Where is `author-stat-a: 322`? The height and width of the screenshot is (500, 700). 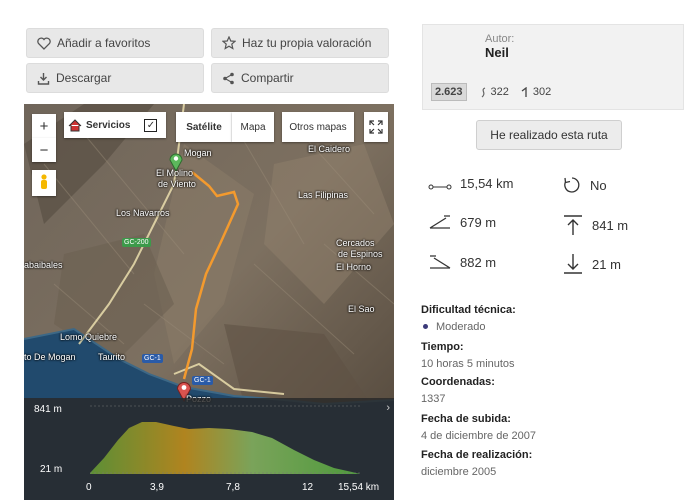 author-stat-a: 322 is located at coordinates (494, 92).